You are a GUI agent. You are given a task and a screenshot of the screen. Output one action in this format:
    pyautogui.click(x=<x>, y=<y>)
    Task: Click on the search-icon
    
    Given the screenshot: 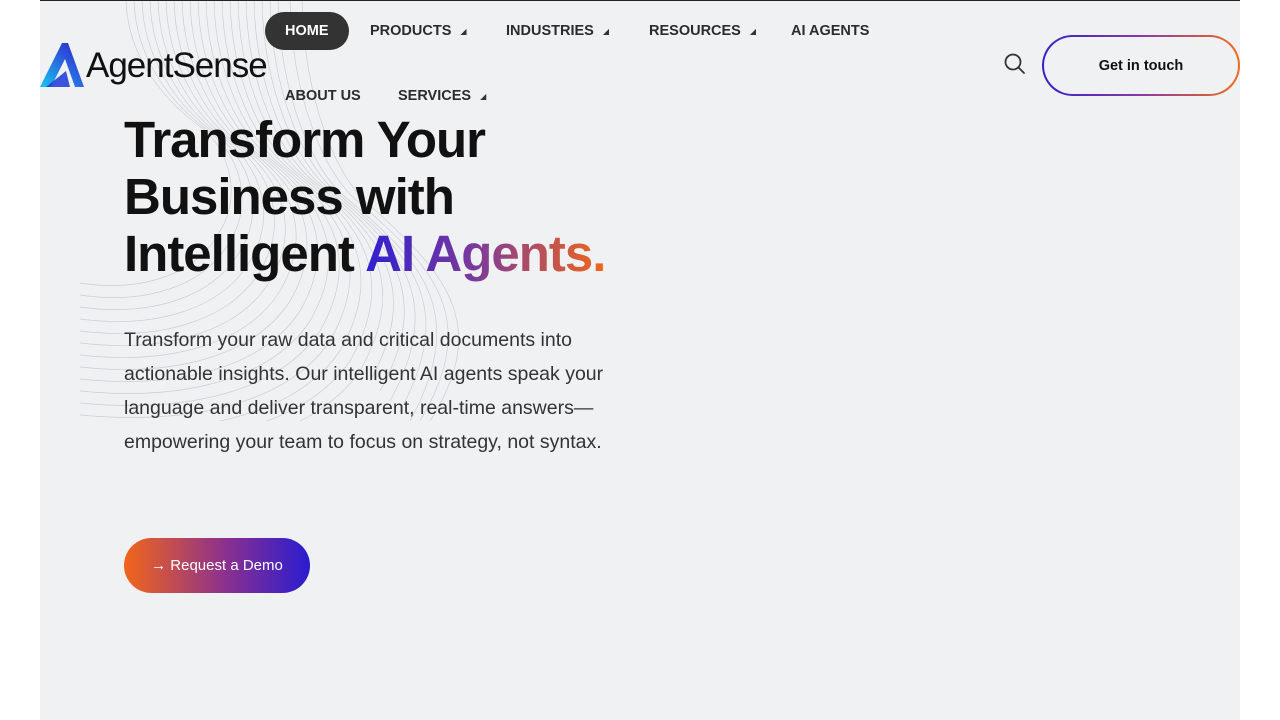 What is the action you would take?
    pyautogui.click(x=1015, y=64)
    